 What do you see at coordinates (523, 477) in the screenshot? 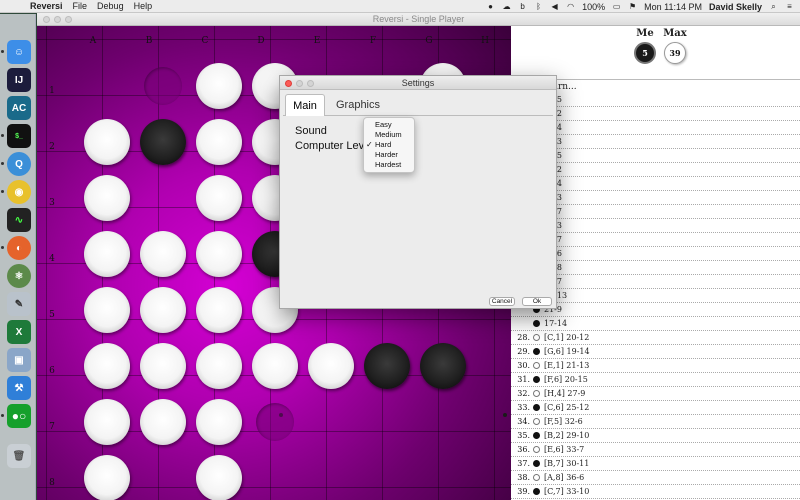
I see `move-number: 38.` at bounding box center [523, 477].